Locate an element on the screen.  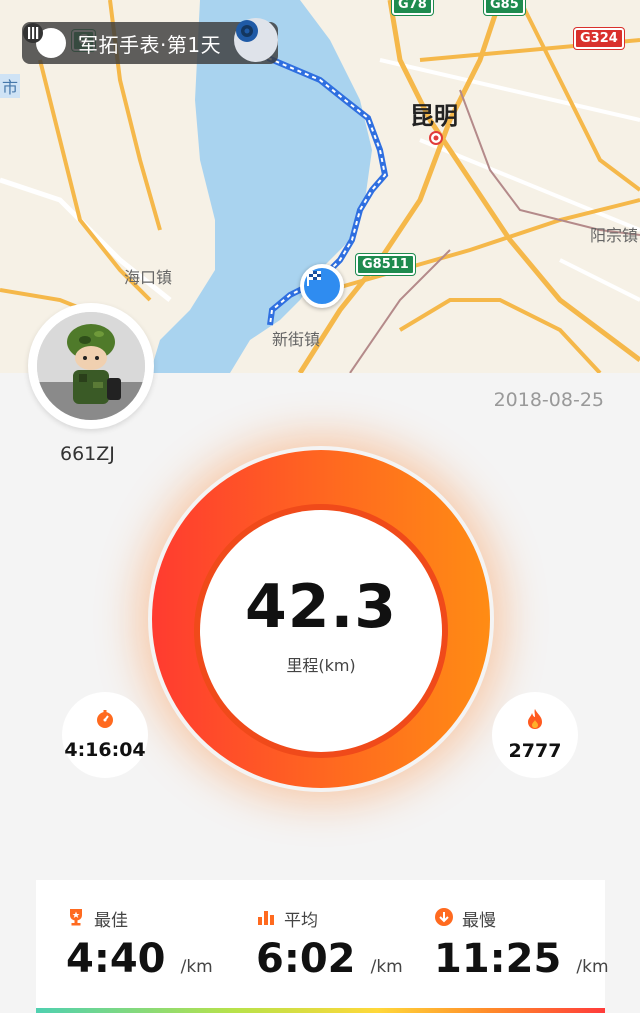
highway-shield: G324 is located at coordinates (599, 38).